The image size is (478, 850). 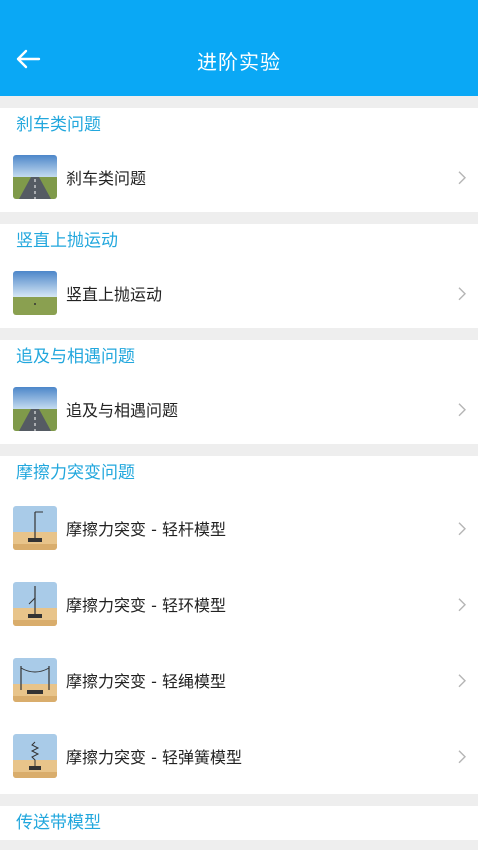 What do you see at coordinates (35, 528) in the screenshot?
I see `light-rod-model-icon` at bounding box center [35, 528].